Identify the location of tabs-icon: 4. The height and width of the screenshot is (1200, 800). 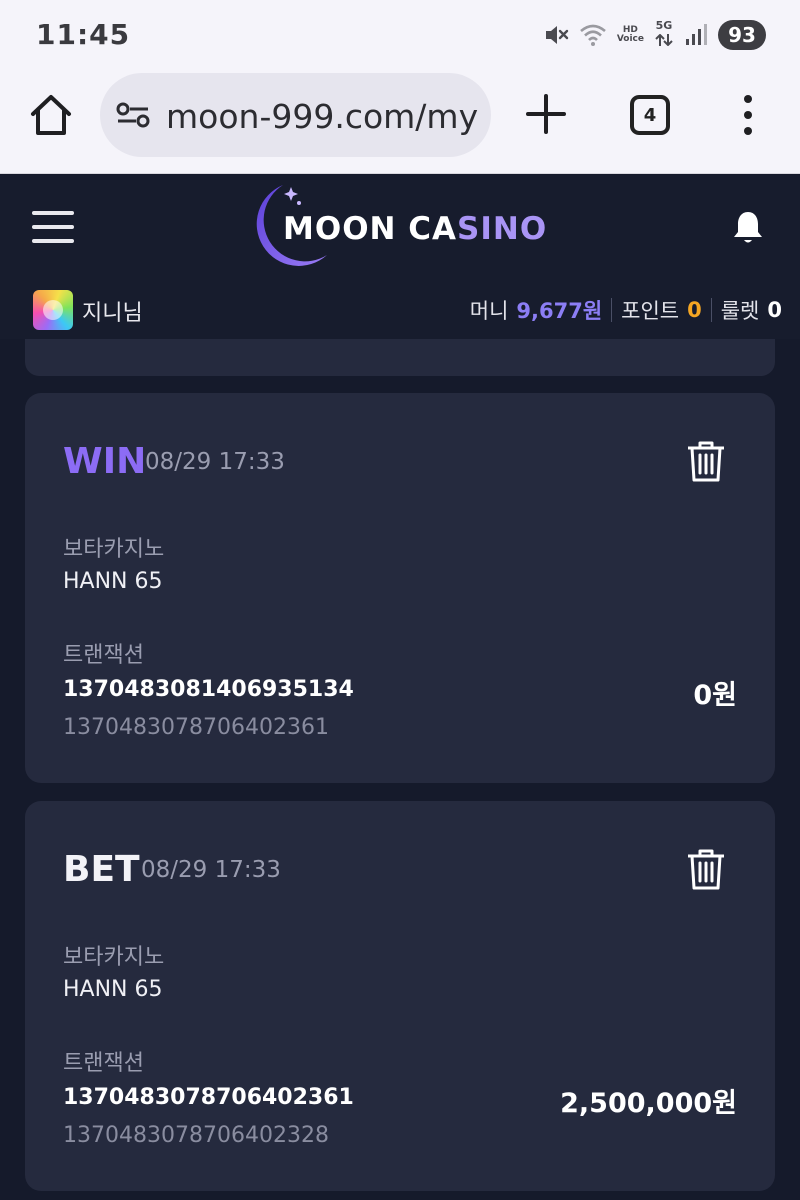
(650, 115).